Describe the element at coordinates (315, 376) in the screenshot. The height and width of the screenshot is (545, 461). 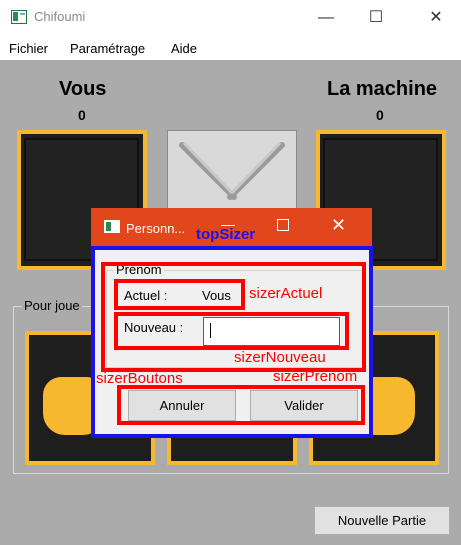
I see `sizer-prenom-label: sizerPrenom` at that location.